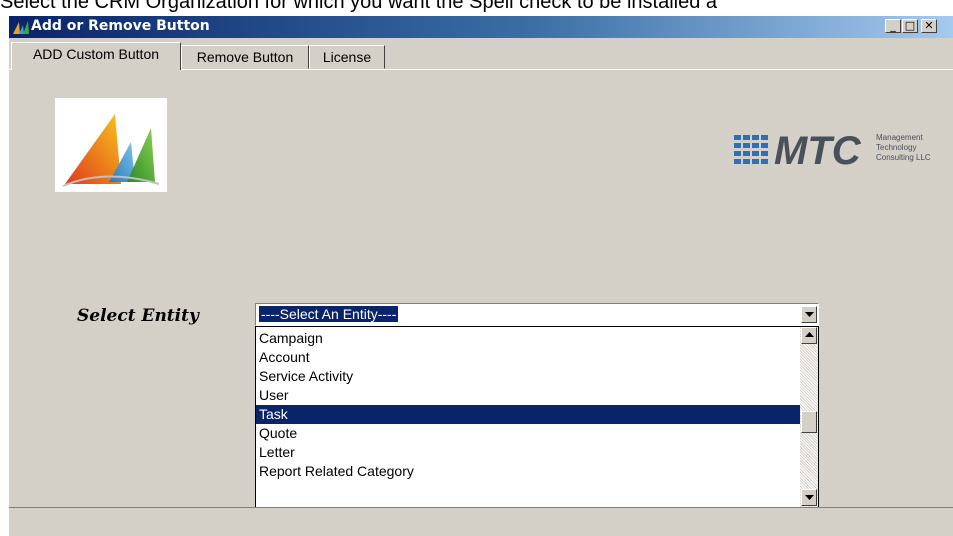 Image resolution: width=953 pixels, height=536 pixels. I want to click on title-bar: Add or Remove Button _ □ ✕, so click(481, 27).